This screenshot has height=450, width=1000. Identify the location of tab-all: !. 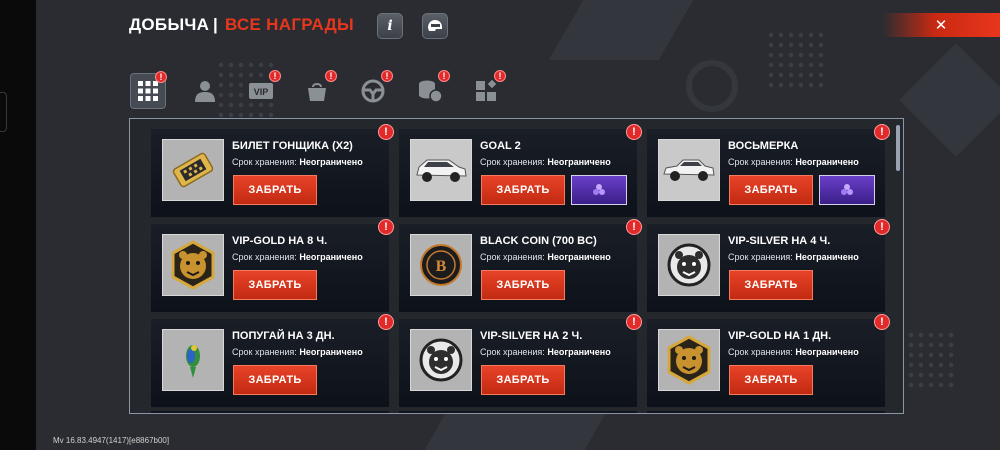
(148, 90).